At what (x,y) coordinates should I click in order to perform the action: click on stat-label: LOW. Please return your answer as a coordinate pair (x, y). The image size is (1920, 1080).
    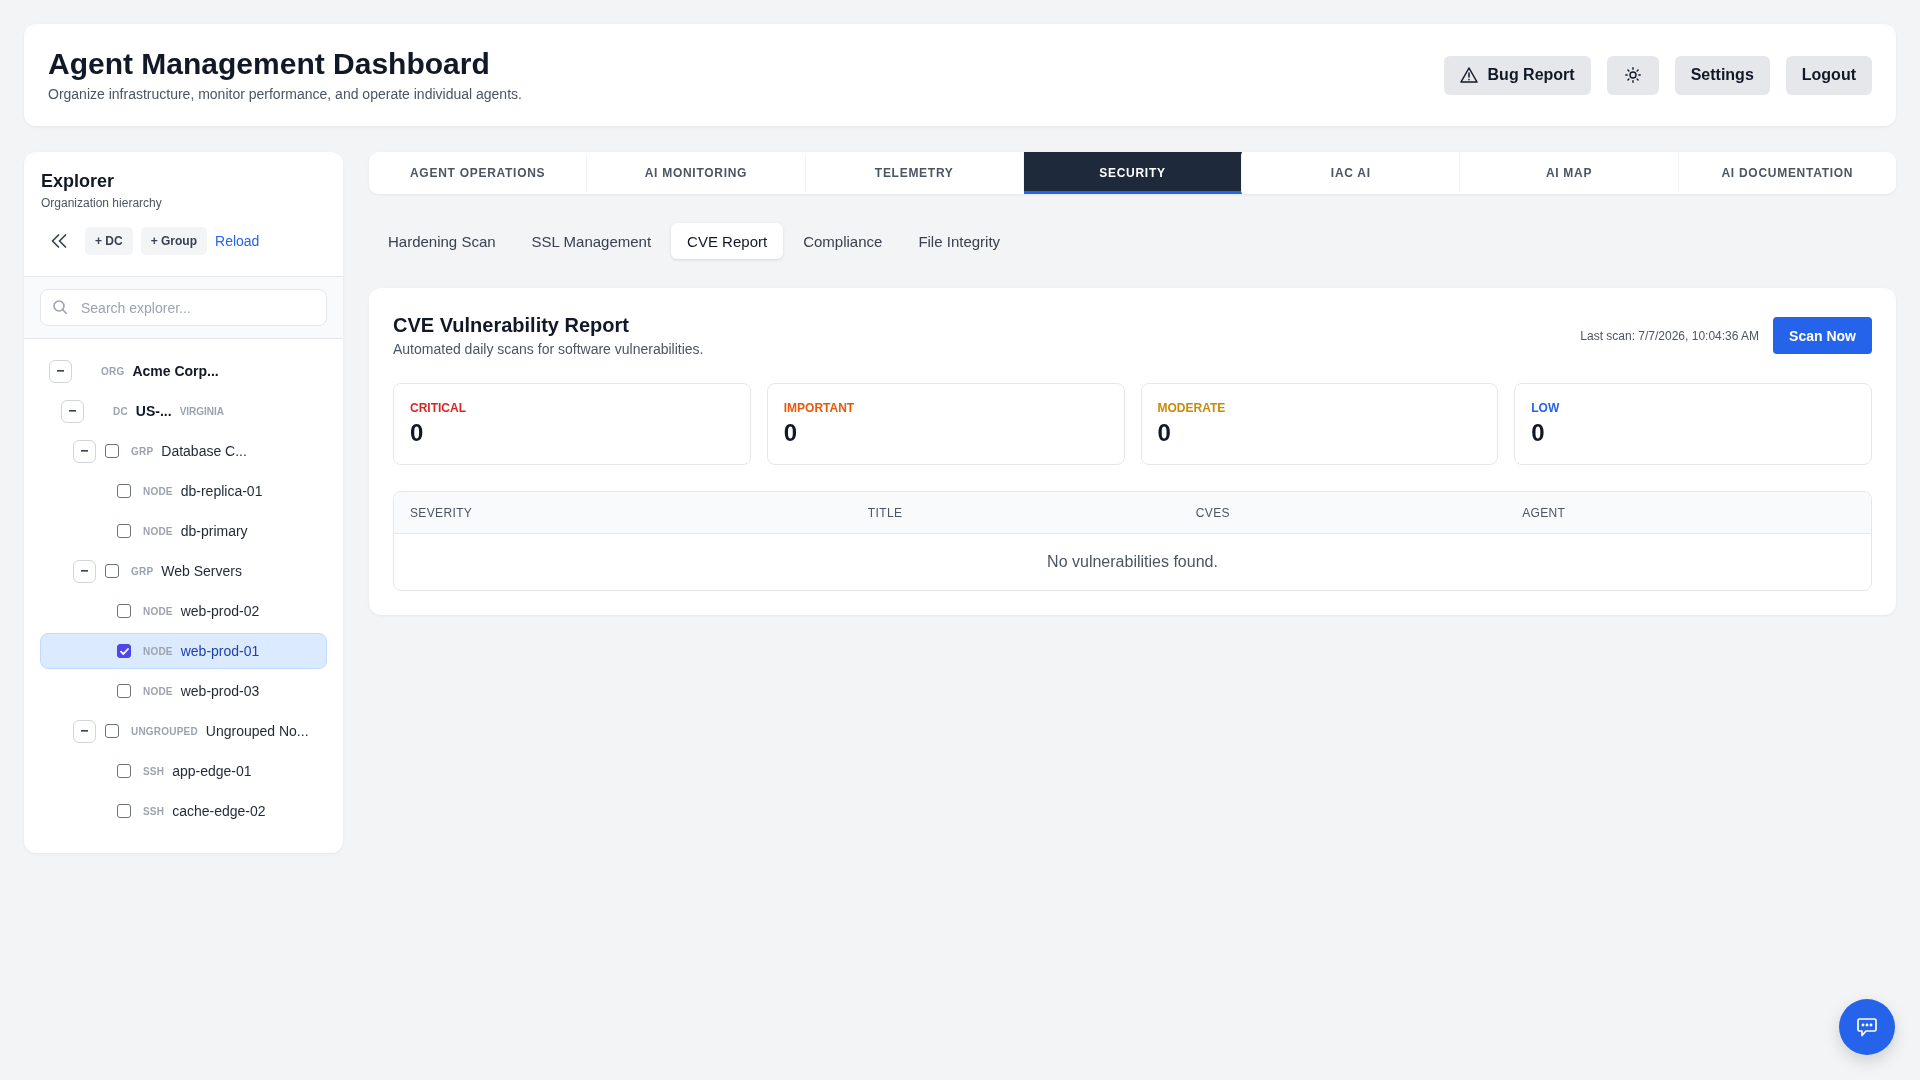
    Looking at the image, I should click on (1546, 408).